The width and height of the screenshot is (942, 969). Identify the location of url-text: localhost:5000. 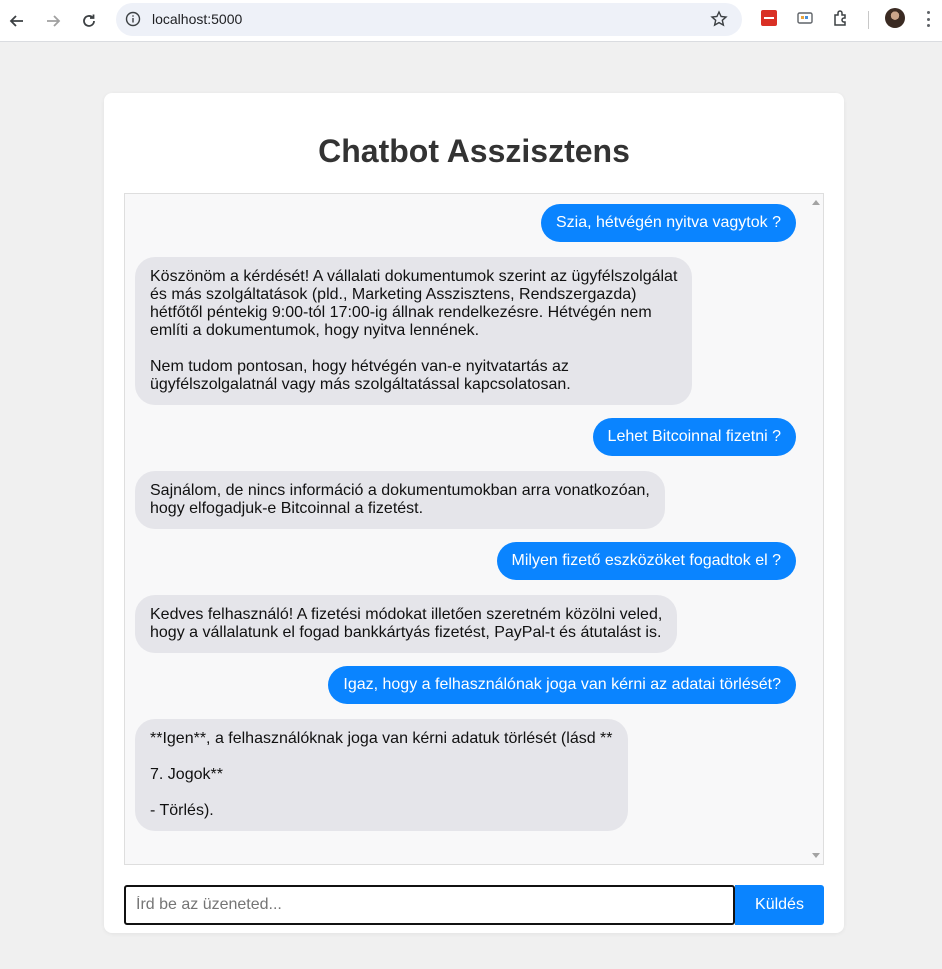
(197, 19).